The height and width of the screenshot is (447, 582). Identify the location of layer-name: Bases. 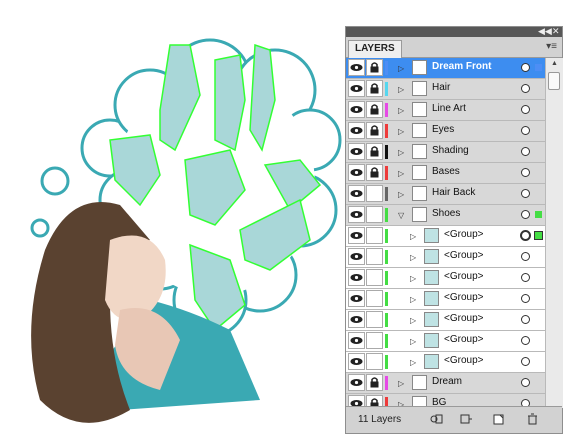
(446, 171).